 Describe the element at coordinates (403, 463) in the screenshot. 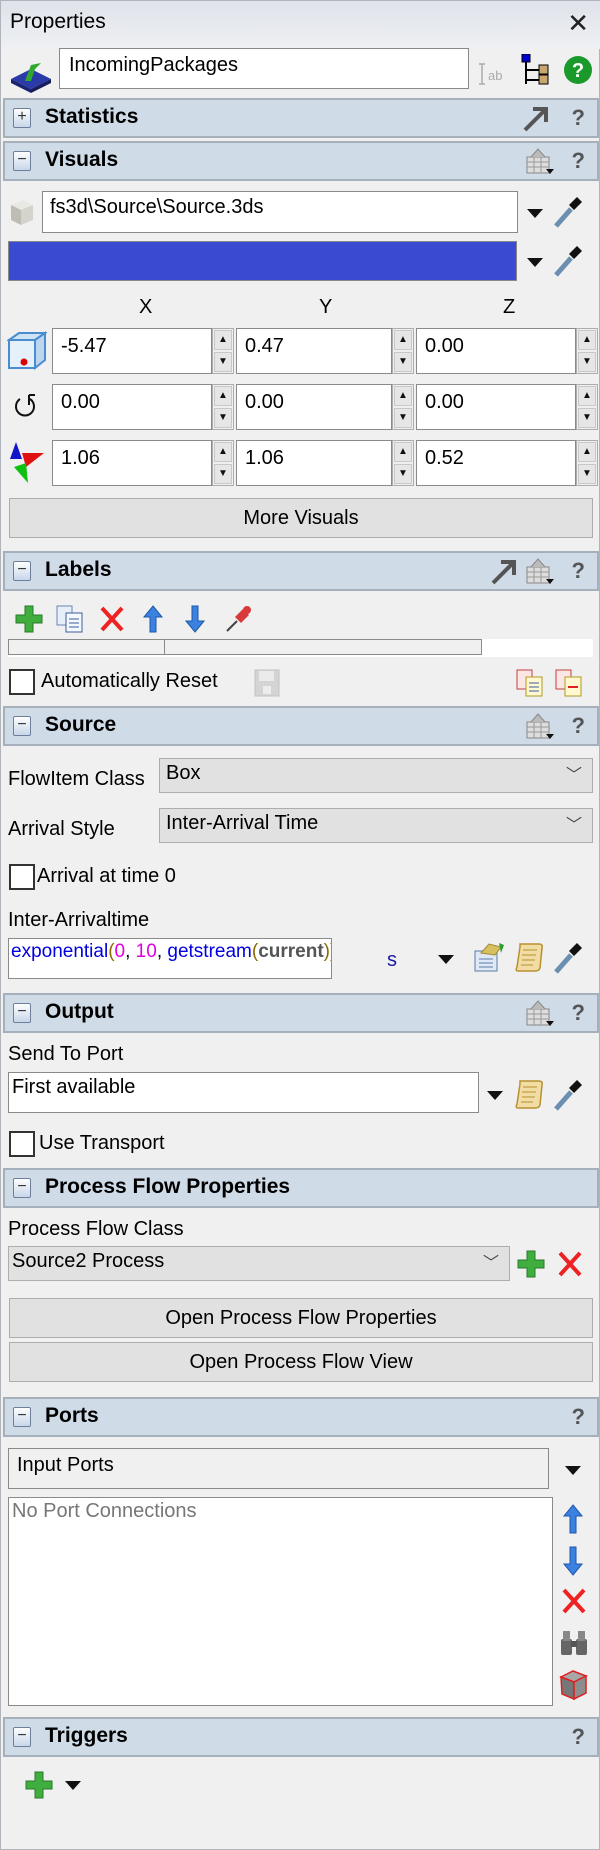

I see `size-y-spinner: ▲ ▼` at that location.